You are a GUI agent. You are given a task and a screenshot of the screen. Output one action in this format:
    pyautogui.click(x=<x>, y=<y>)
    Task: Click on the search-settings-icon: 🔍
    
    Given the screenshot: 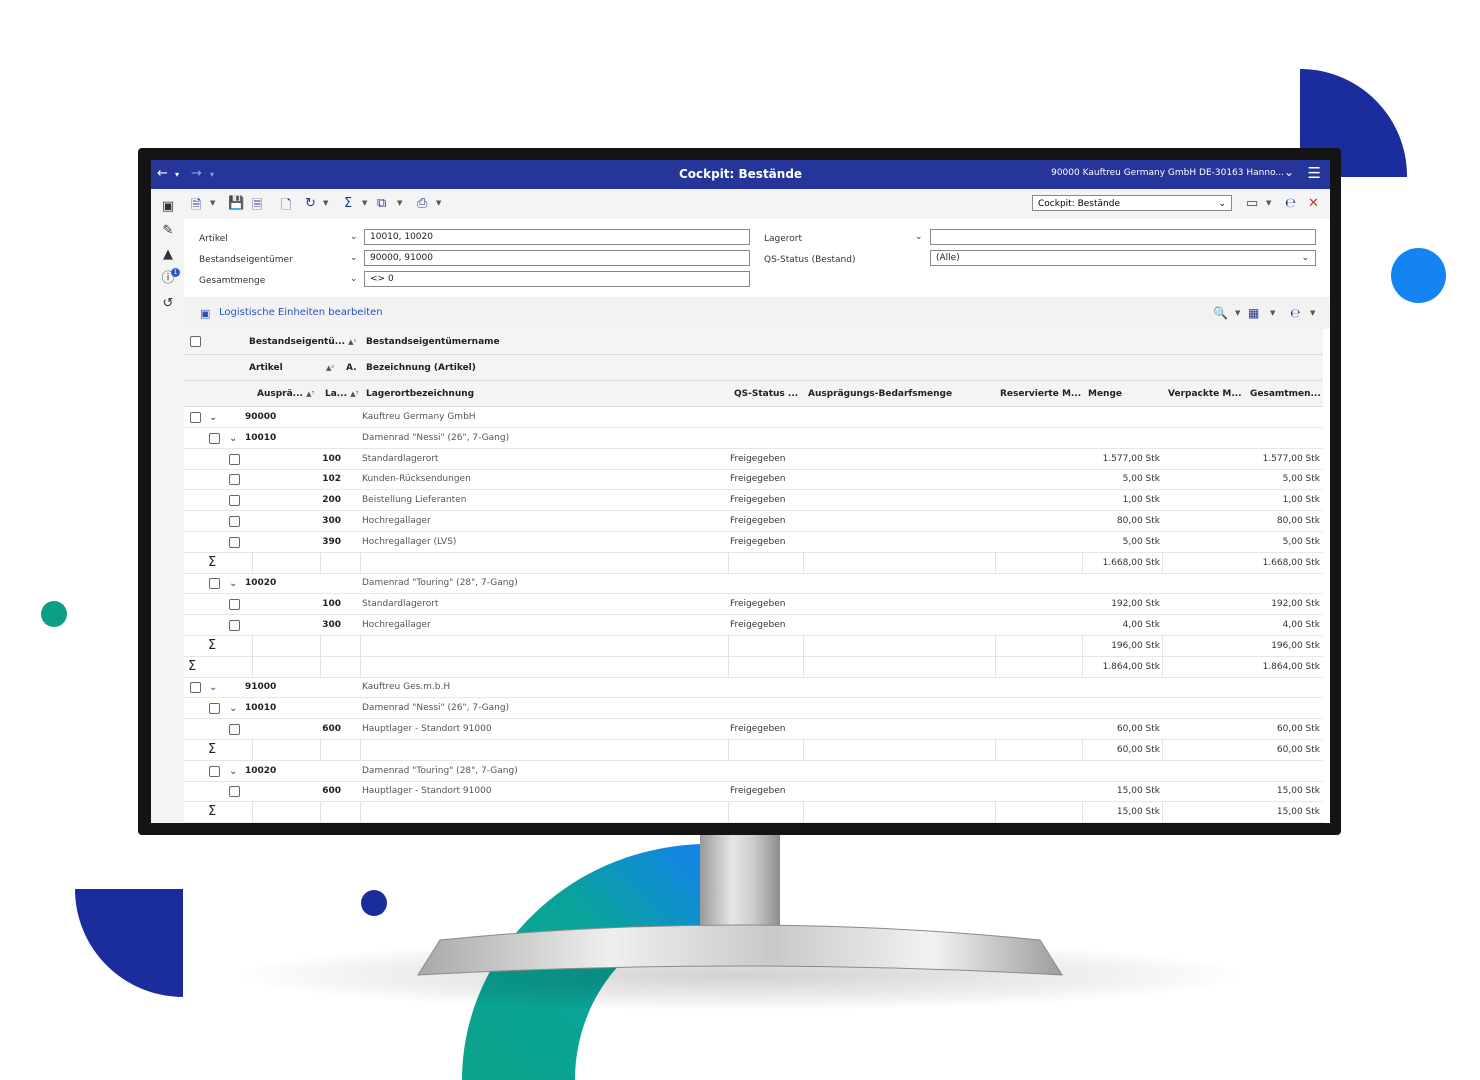 What is the action you would take?
    pyautogui.click(x=1220, y=313)
    